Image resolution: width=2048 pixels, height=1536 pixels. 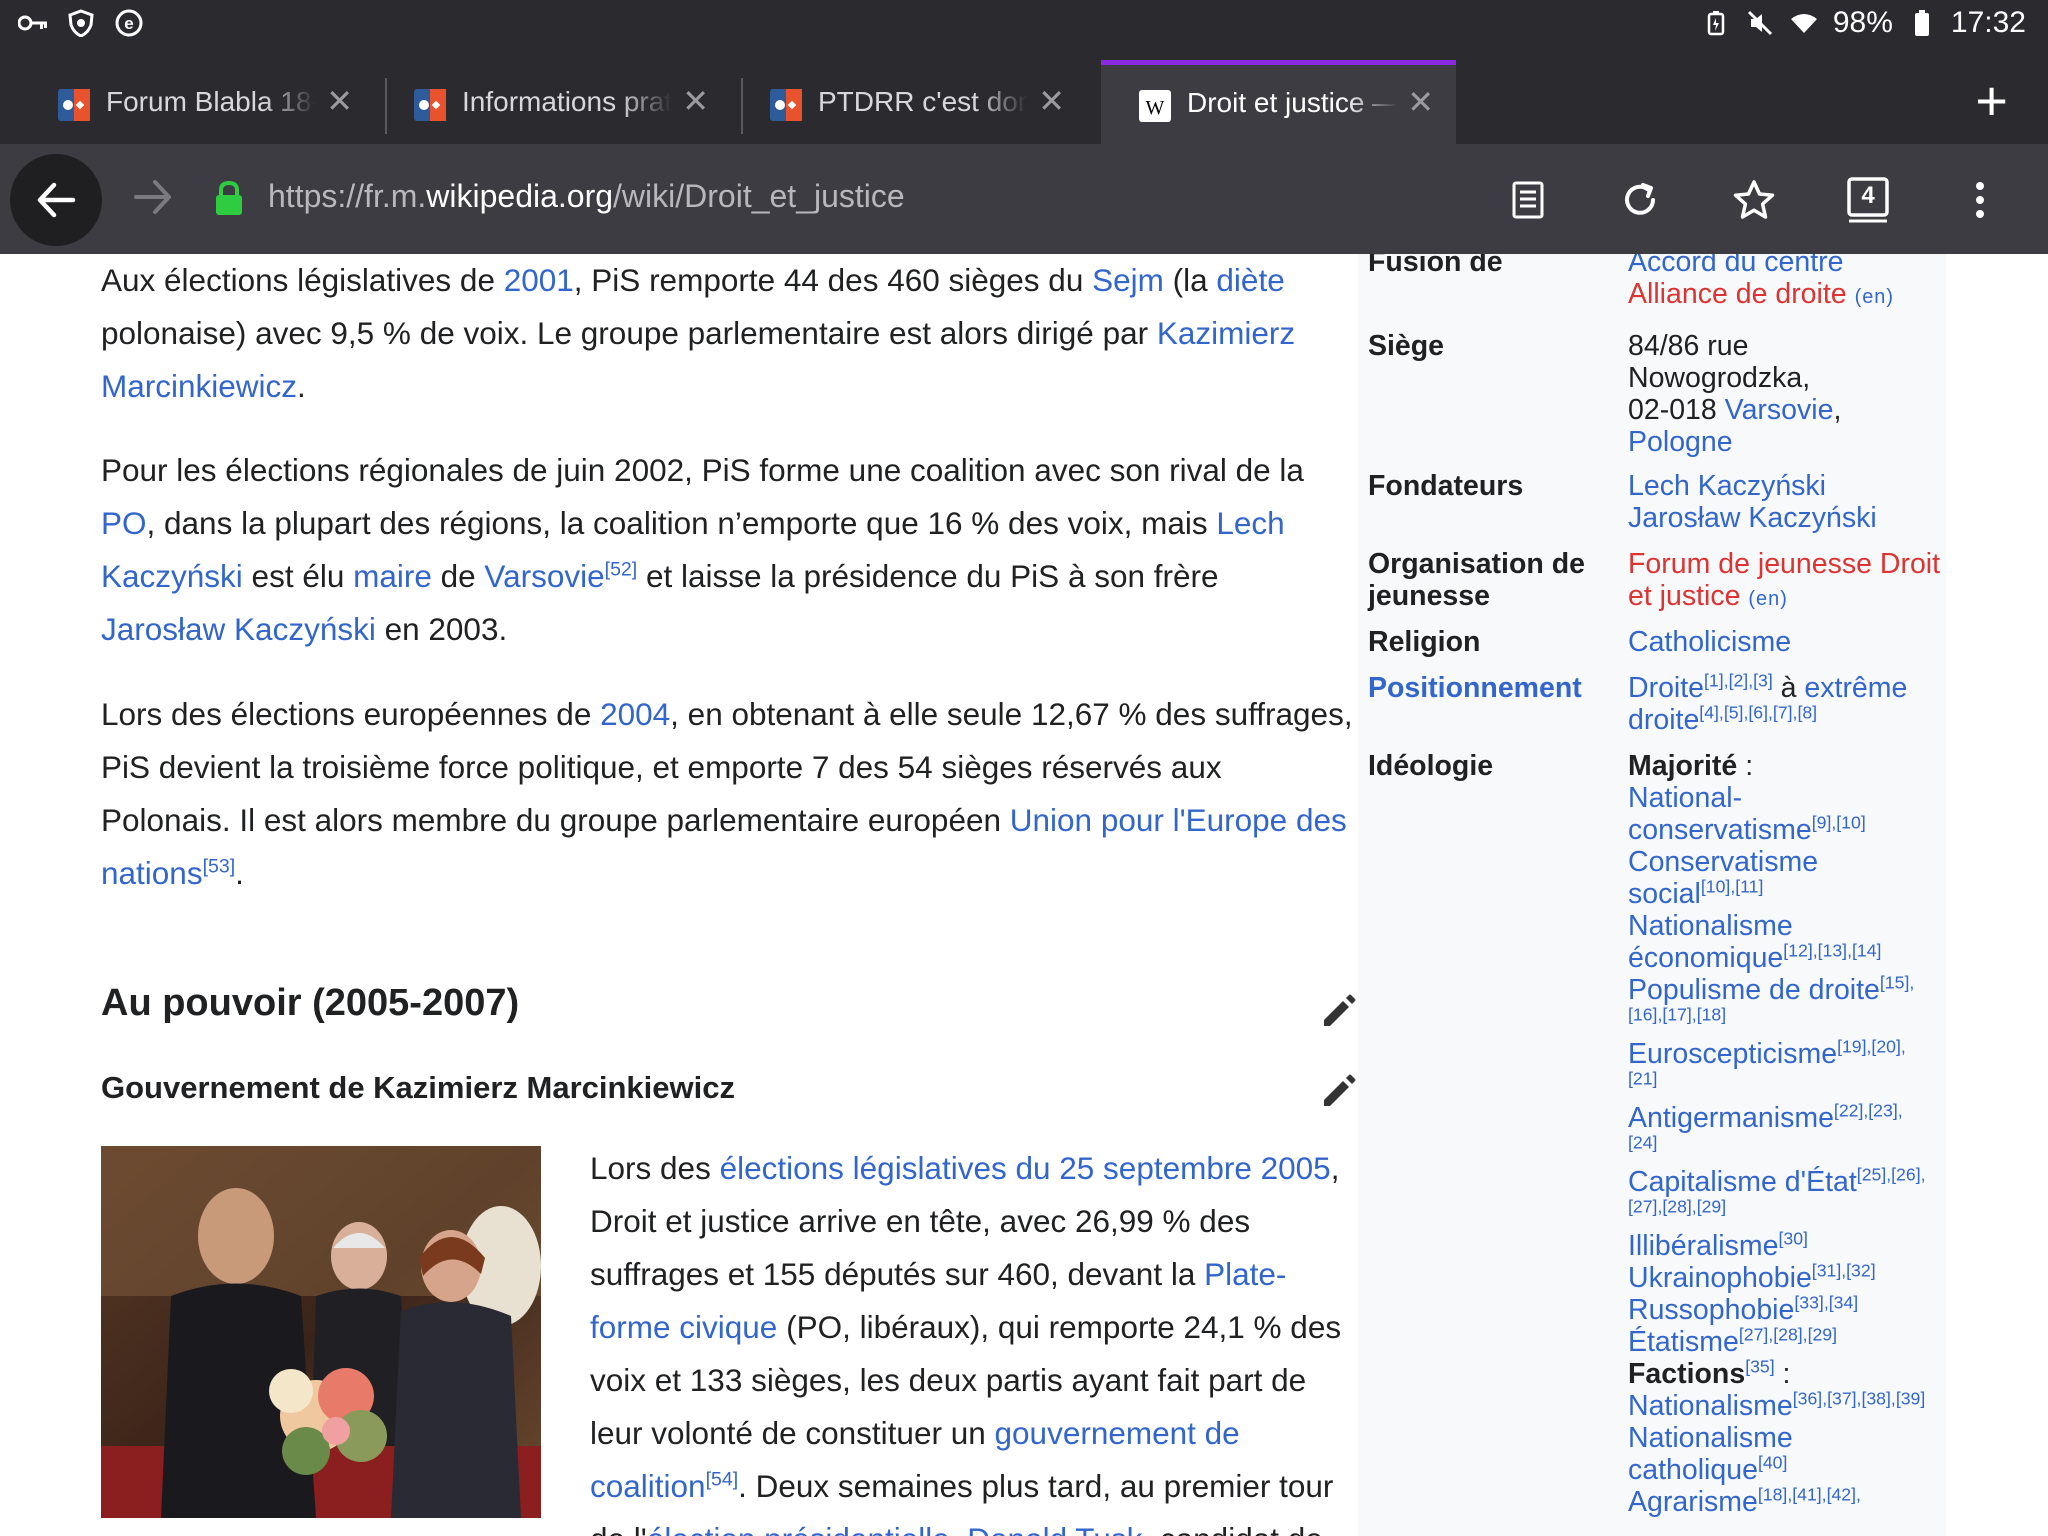 I want to click on ref-53: [53], so click(x=219, y=867).